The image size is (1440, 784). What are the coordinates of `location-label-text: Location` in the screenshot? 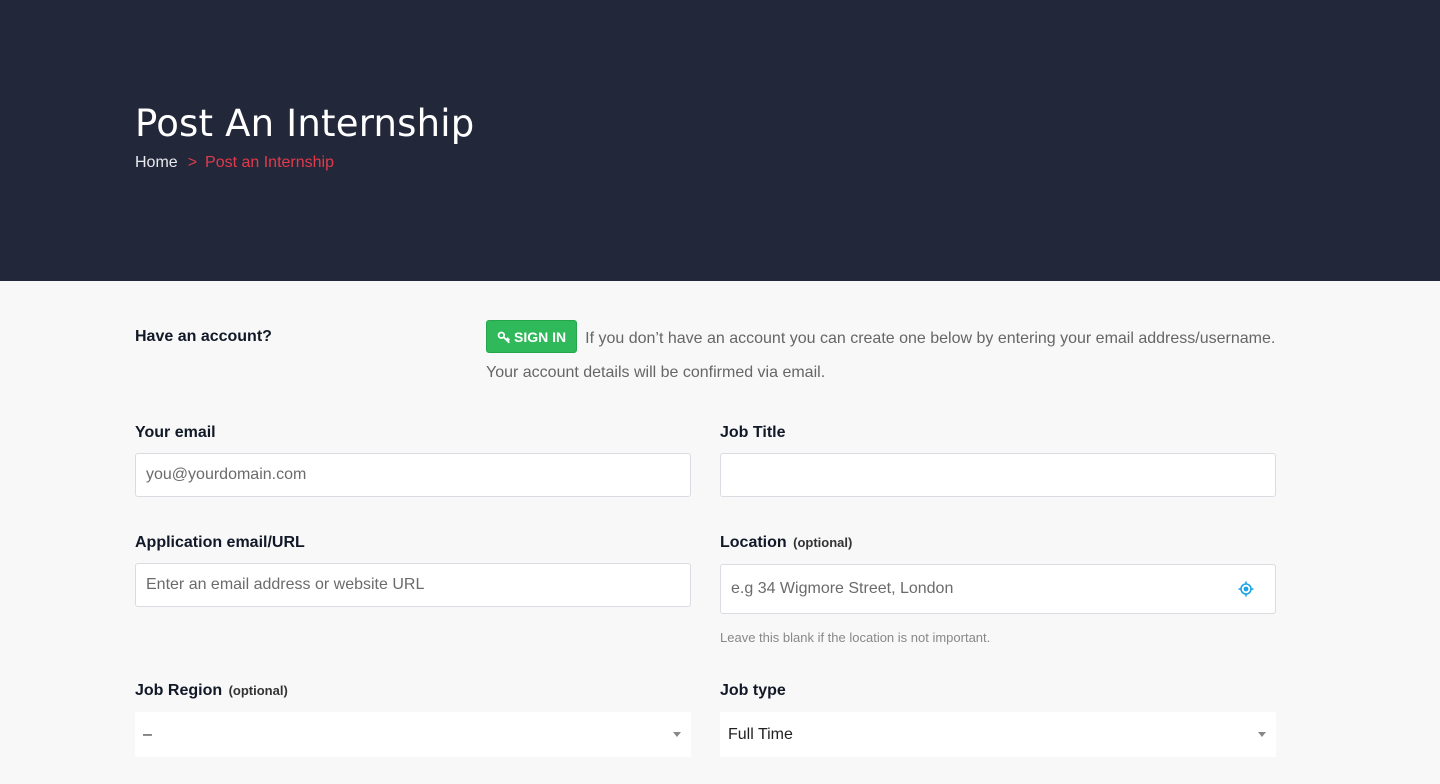 It's located at (753, 542).